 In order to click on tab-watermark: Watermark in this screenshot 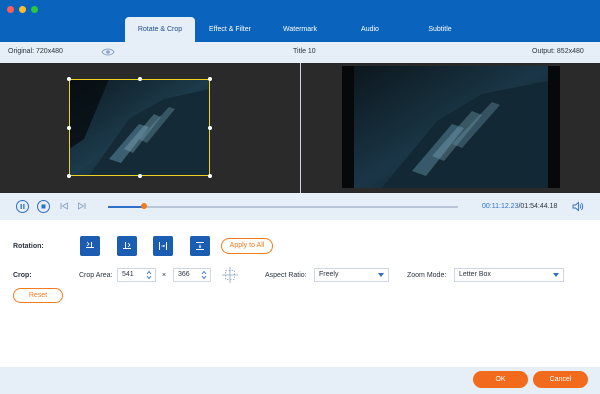, I will do `click(300, 29)`.